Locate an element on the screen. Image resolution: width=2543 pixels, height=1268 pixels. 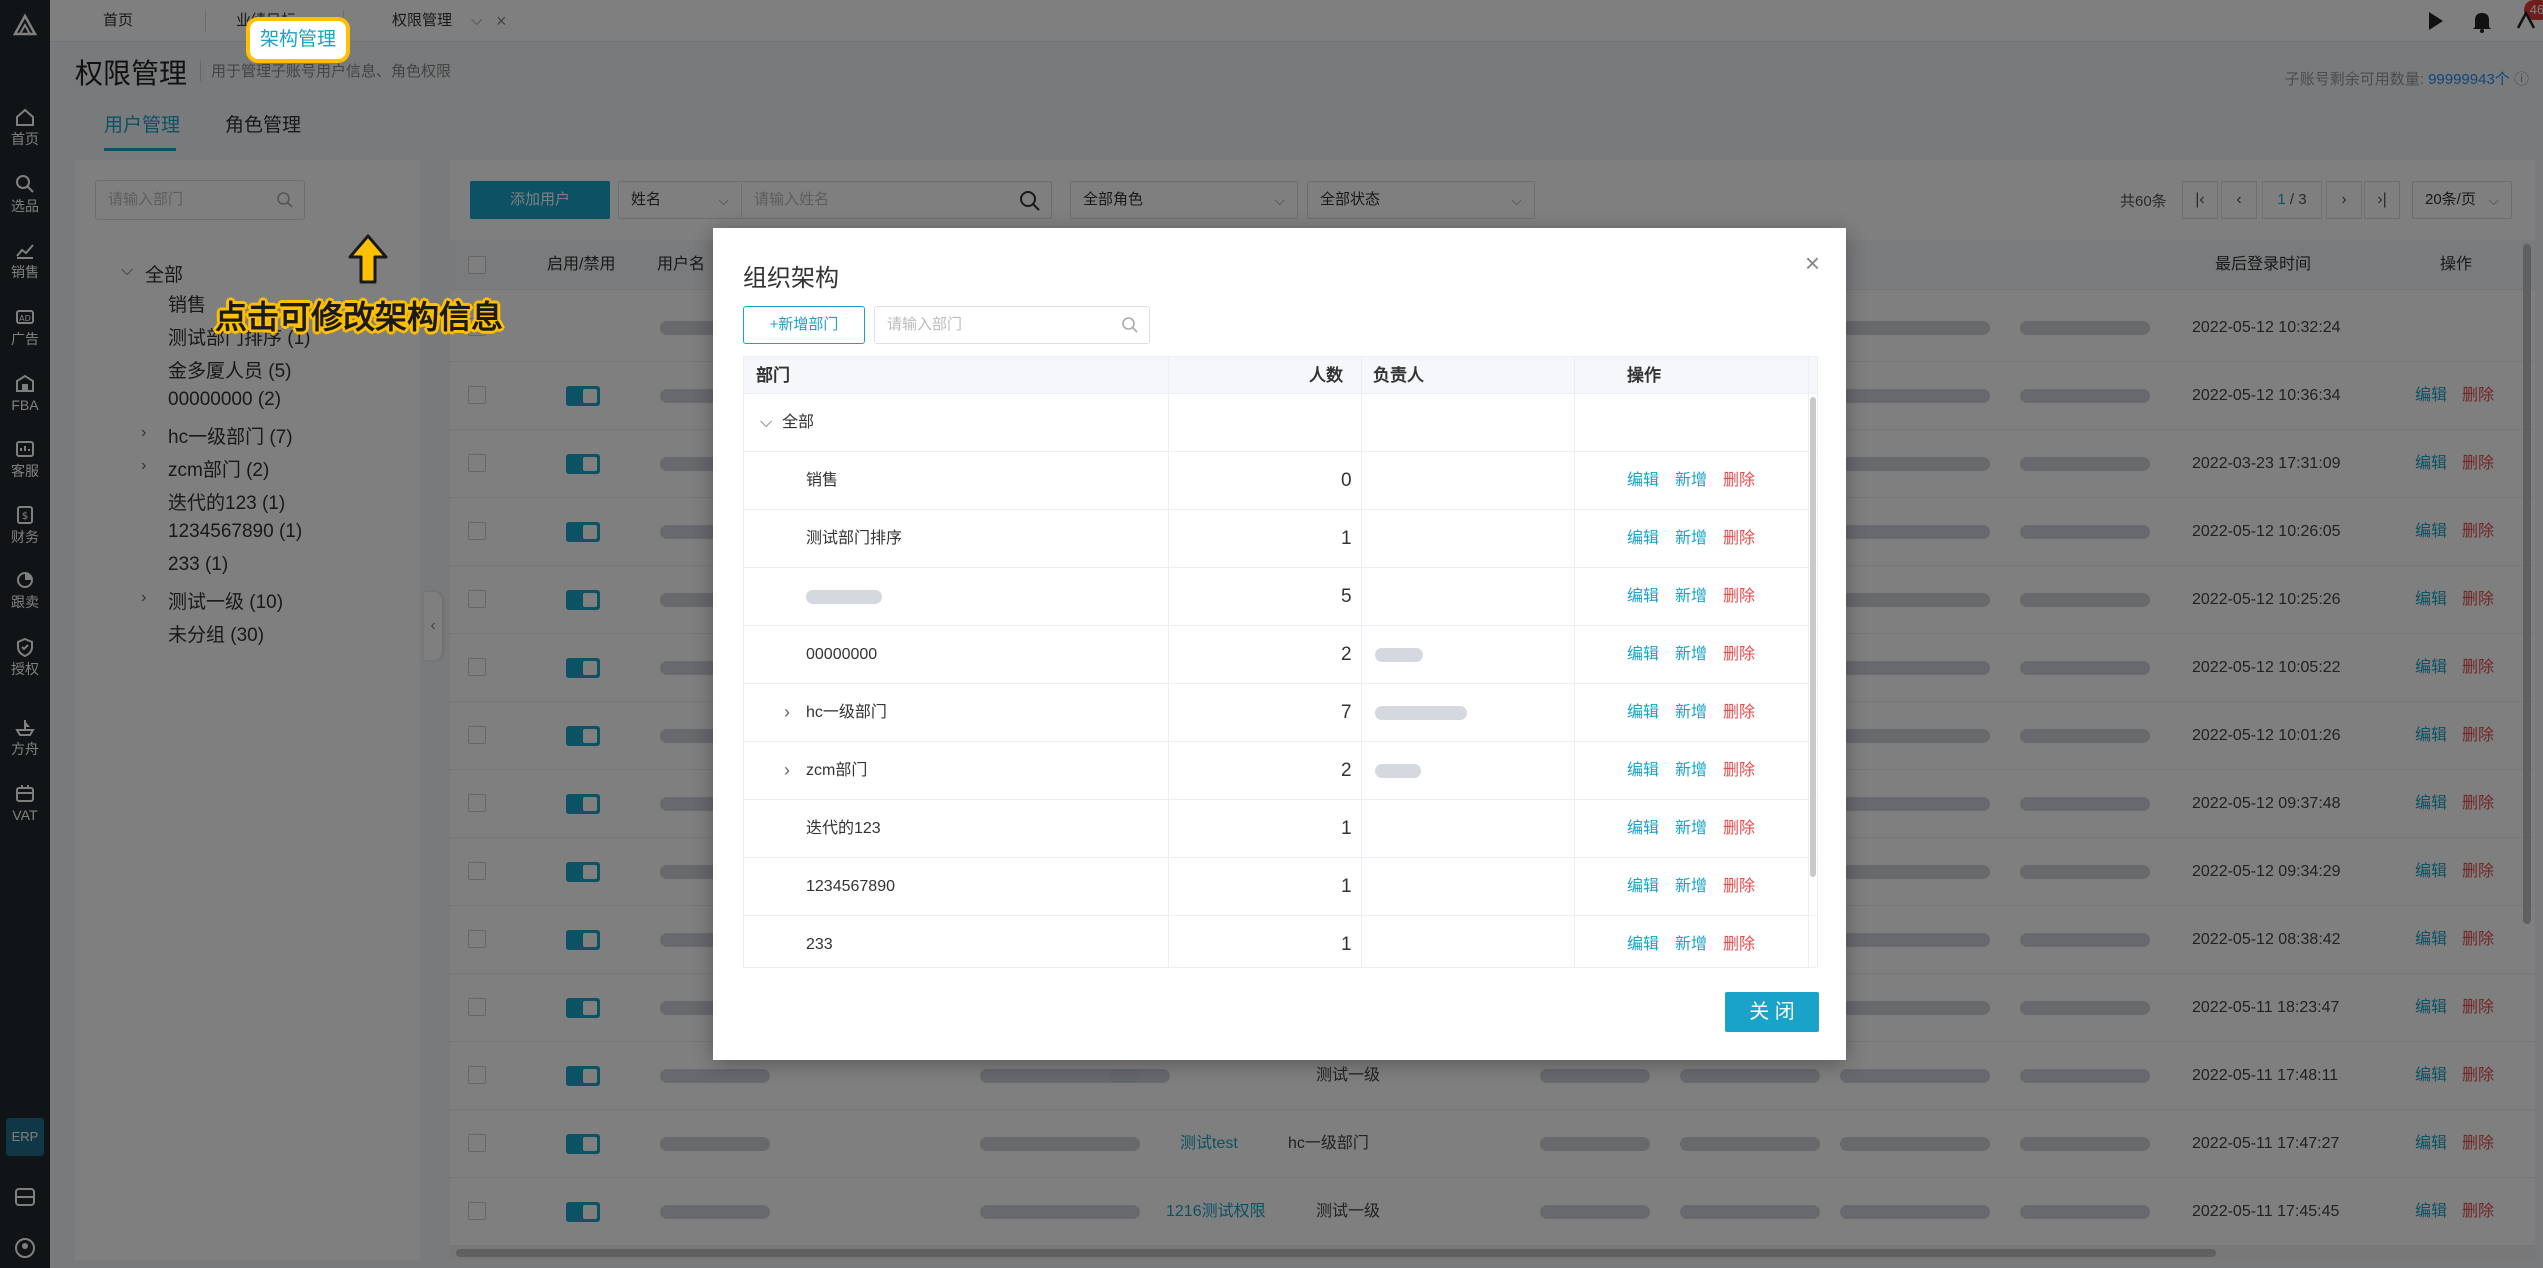
col-dept-header: 部门 is located at coordinates (773, 375).